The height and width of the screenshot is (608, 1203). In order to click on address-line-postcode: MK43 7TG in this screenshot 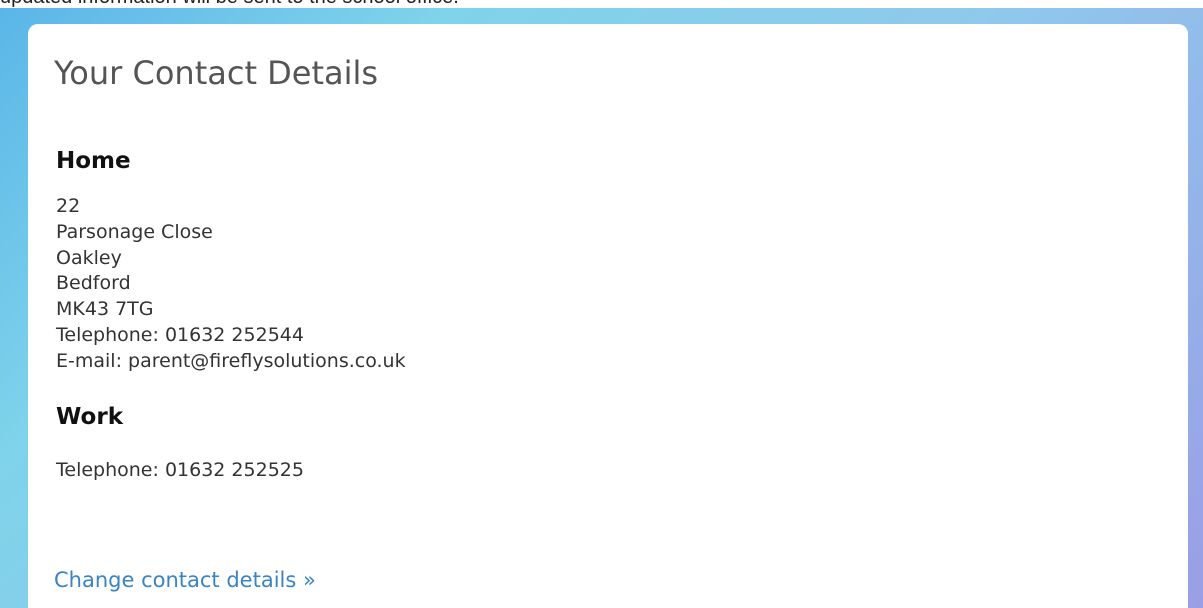, I will do `click(105, 309)`.